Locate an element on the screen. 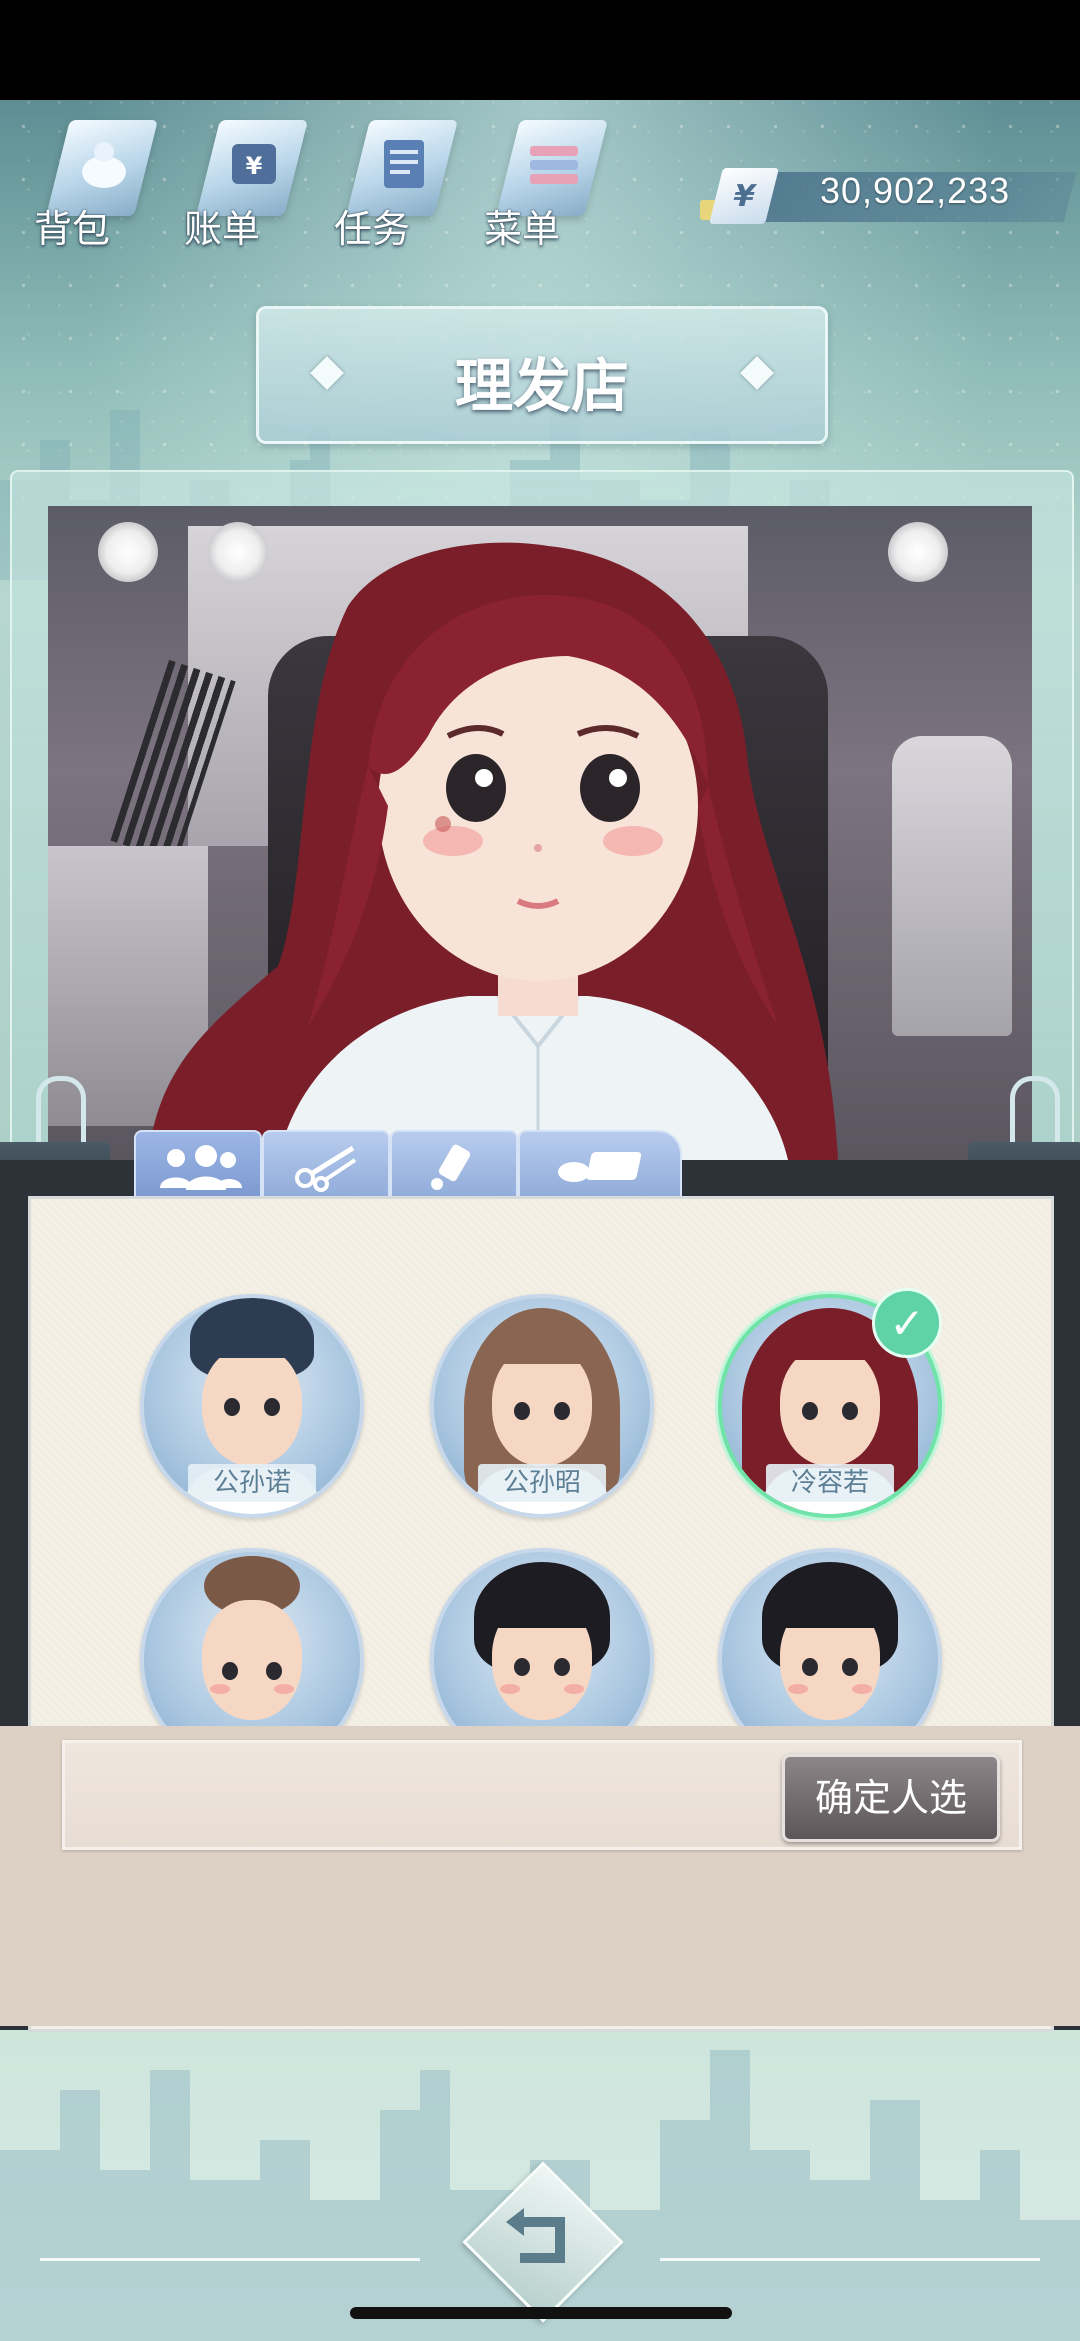 The width and height of the screenshot is (1080, 2341). task-button: 任务 is located at coordinates (395, 187).